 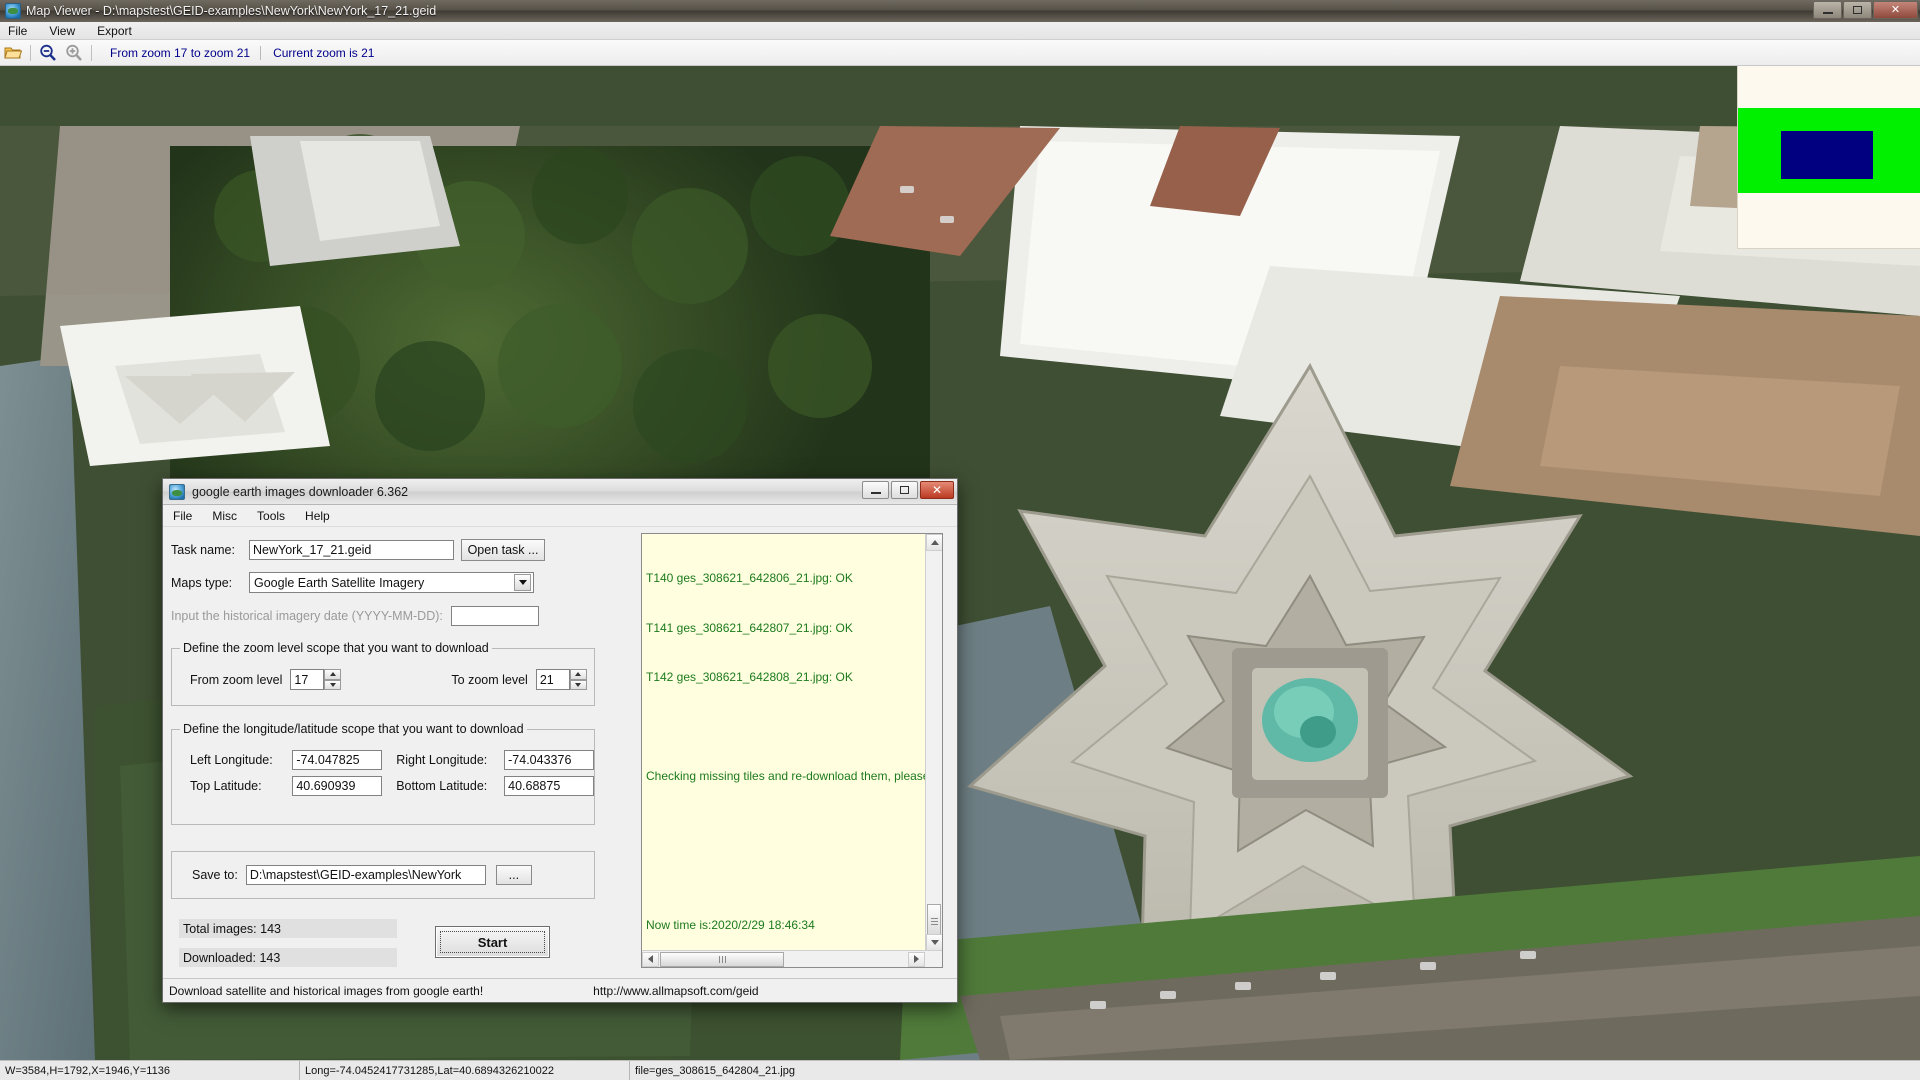 What do you see at coordinates (333, 674) in the screenshot?
I see `from-zoom-up-button` at bounding box center [333, 674].